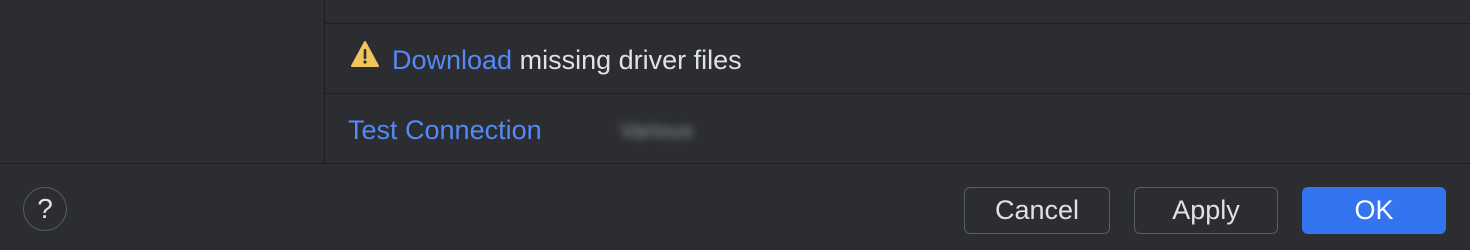  I want to click on ok-button: OK, so click(1374, 210).